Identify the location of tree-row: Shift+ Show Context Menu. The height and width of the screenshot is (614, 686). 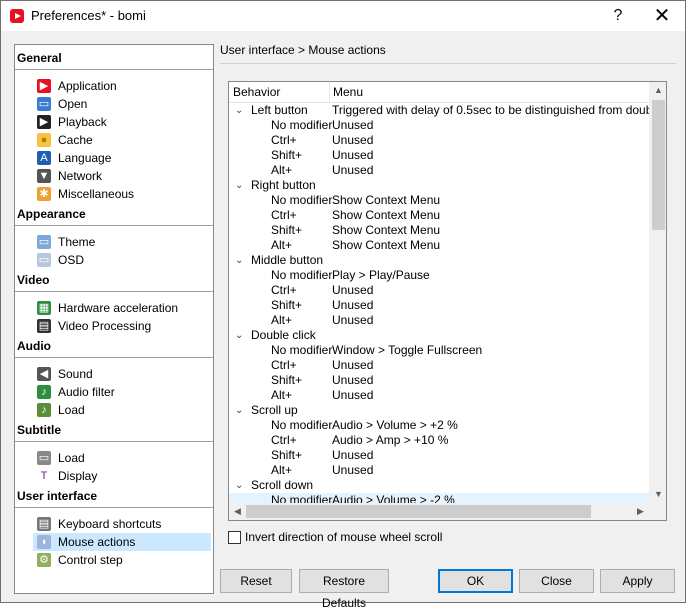
(439, 230).